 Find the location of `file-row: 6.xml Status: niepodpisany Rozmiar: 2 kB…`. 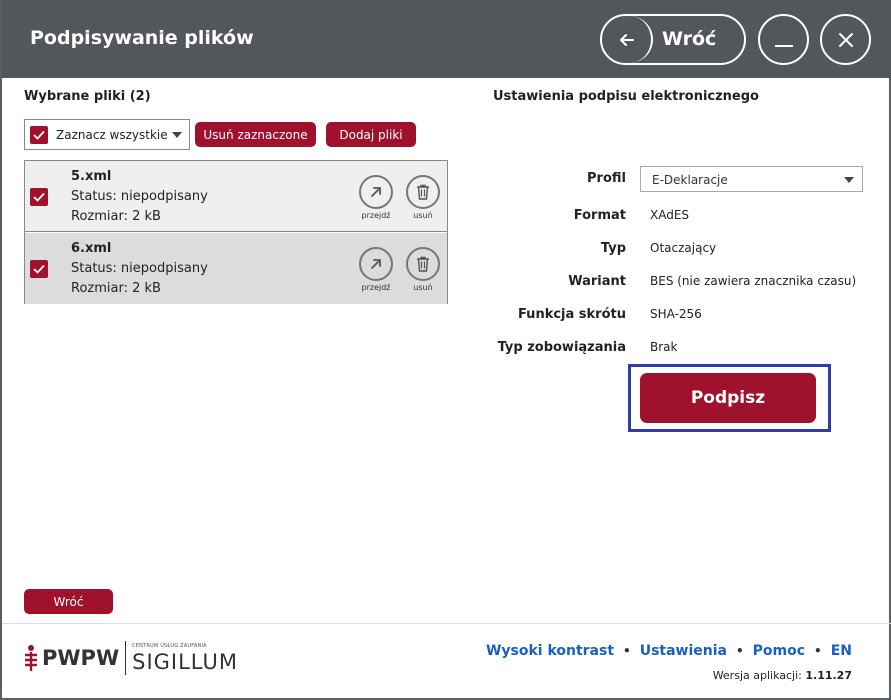

file-row: 6.xml Status: niepodpisany Rozmiar: 2 kB… is located at coordinates (236, 268).